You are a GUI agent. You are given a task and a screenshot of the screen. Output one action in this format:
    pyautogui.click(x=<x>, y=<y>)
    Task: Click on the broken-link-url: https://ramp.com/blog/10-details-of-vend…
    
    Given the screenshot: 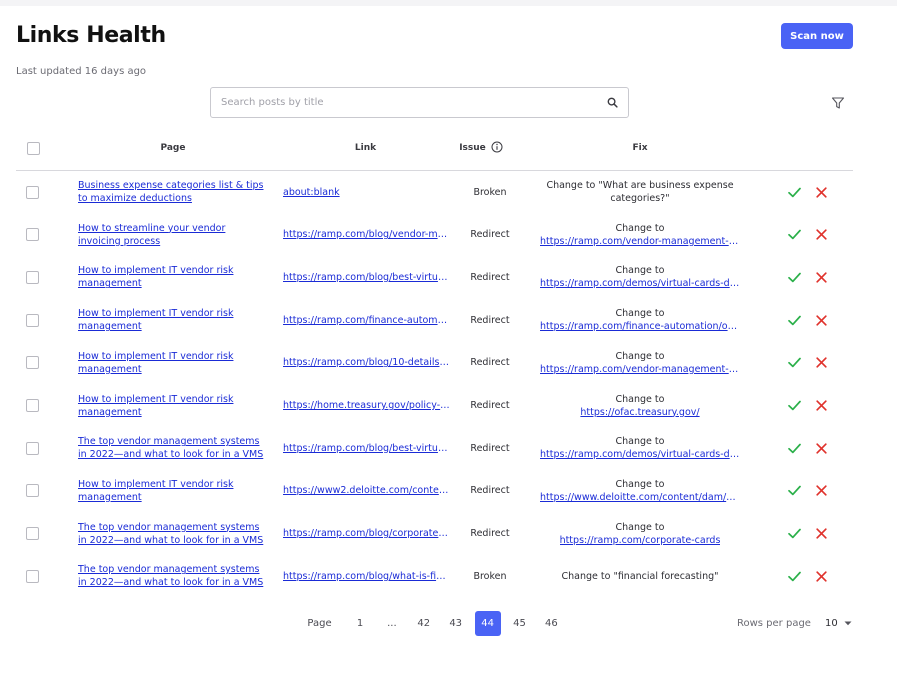 What is the action you would take?
    pyautogui.click(x=367, y=362)
    